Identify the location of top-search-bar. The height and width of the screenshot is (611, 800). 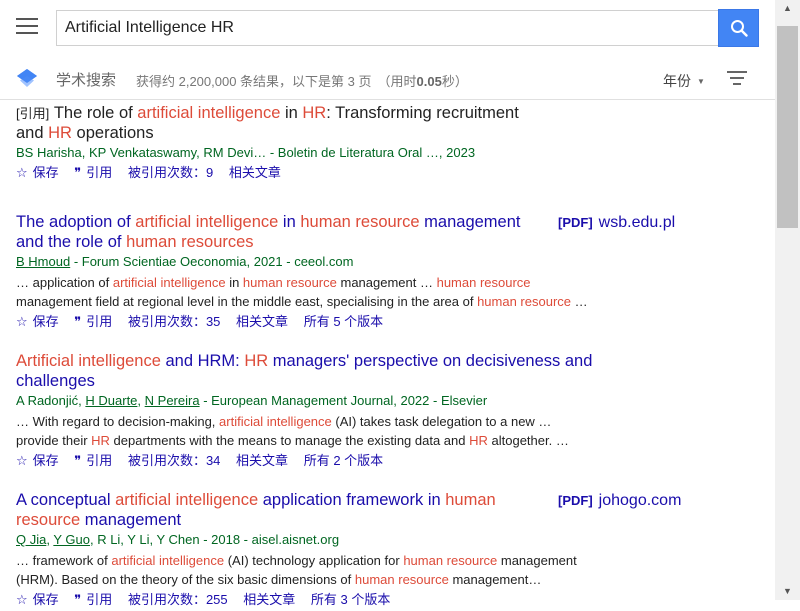
(387, 28).